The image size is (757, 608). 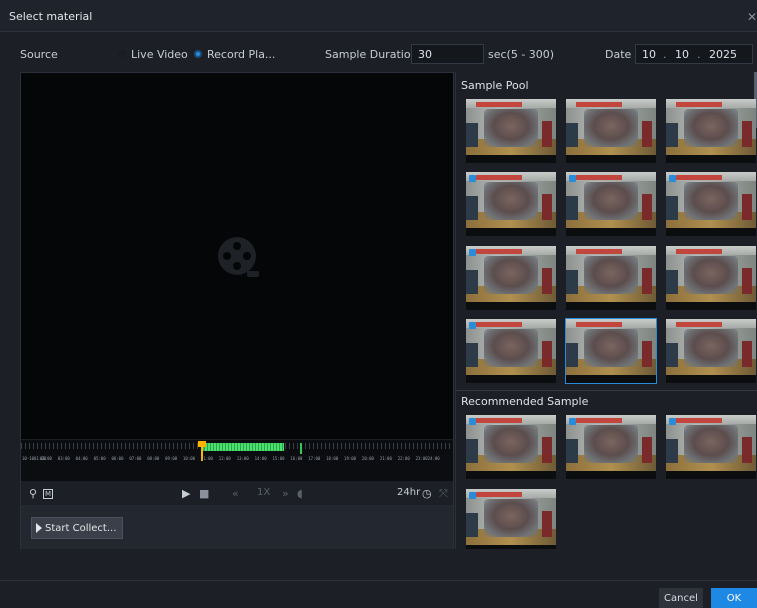 I want to click on sample-duration-label: Sample Duration, so click(x=371, y=54).